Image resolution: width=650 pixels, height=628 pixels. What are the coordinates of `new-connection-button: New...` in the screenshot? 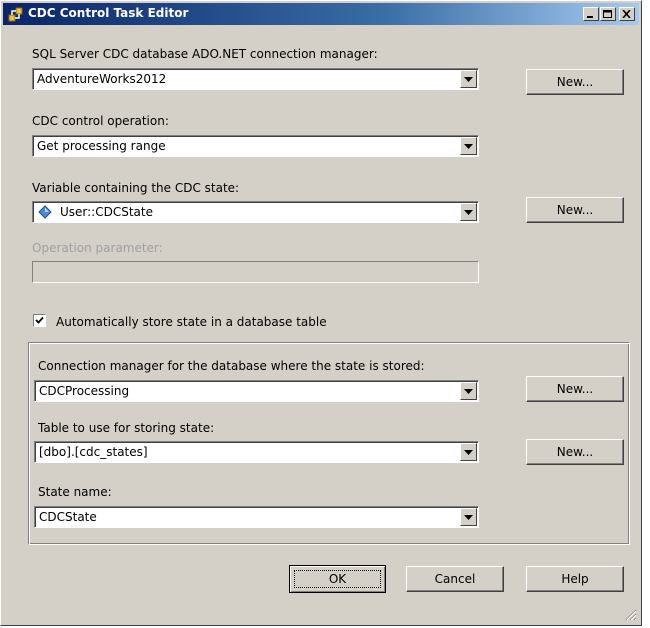 It's located at (575, 82).